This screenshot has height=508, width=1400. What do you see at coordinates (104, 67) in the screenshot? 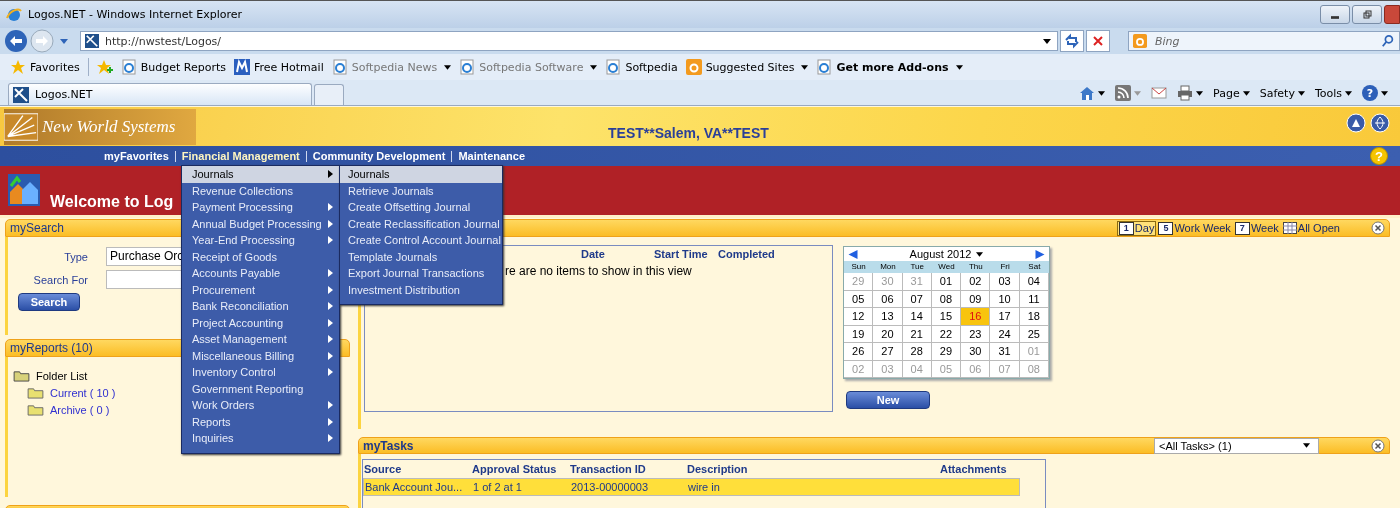
I see `add-favorite-icon` at bounding box center [104, 67].